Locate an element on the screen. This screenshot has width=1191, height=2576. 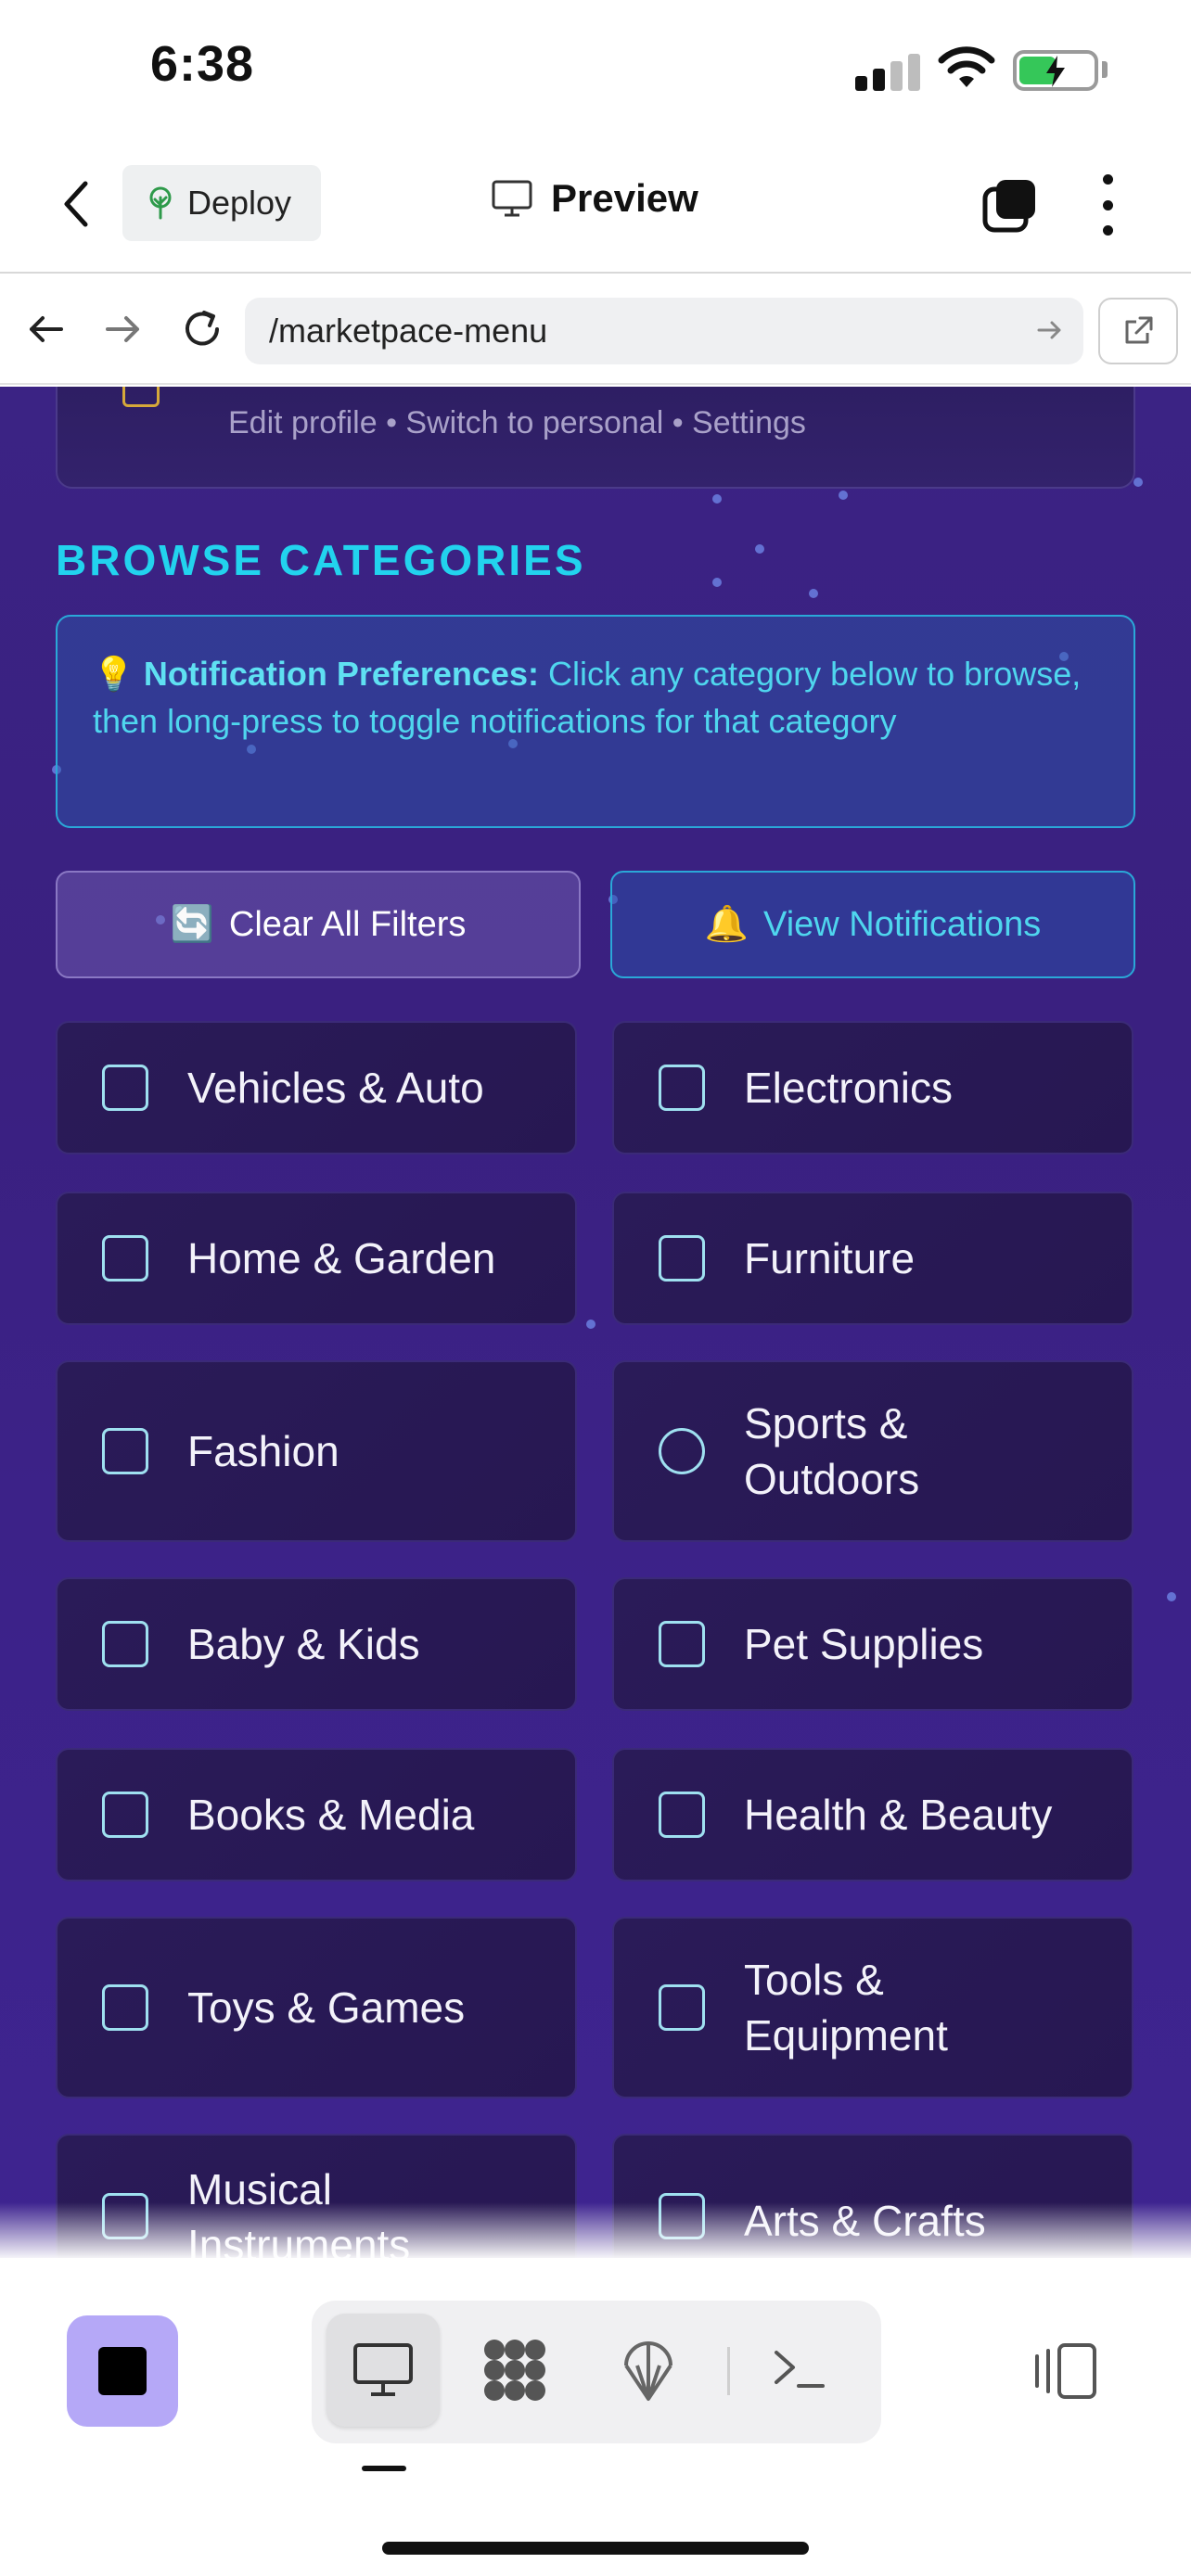
view-switcher is located at coordinates (597, 2372).